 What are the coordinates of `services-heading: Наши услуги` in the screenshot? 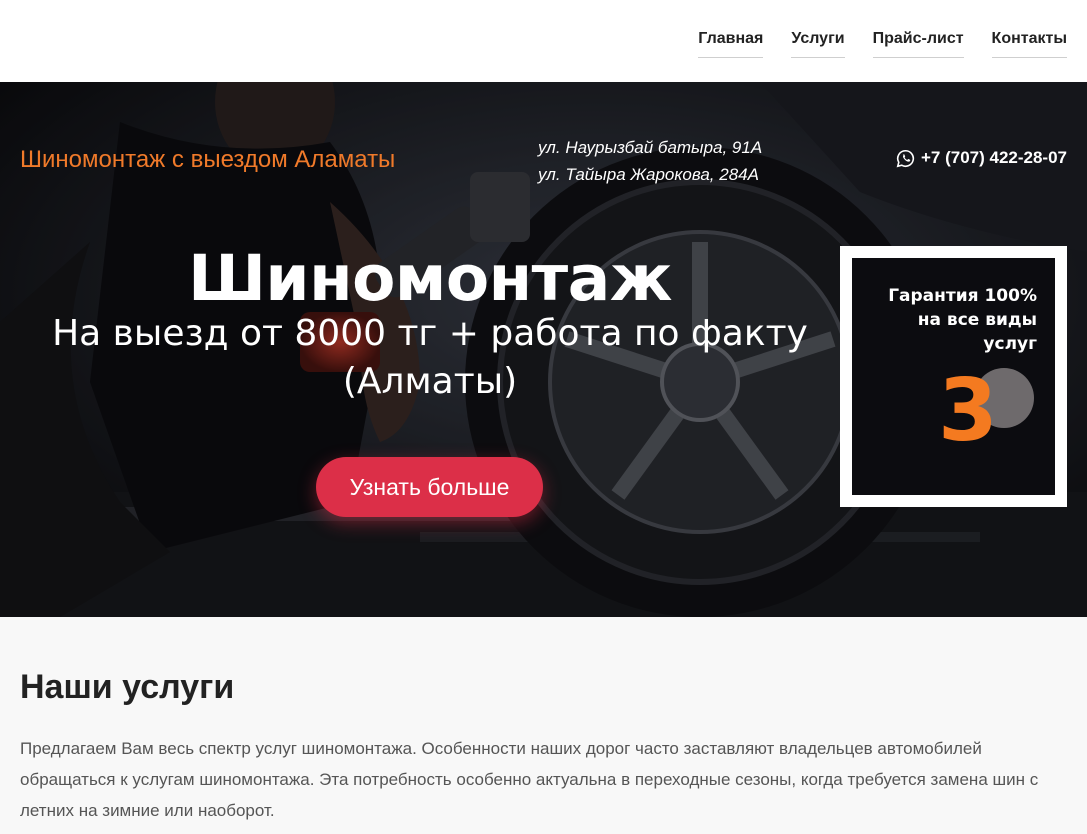 It's located at (127, 687).